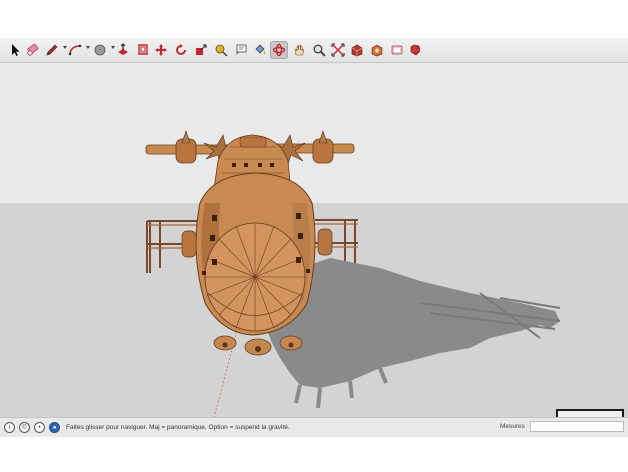  I want to click on info-icon: i, so click(9, 427).